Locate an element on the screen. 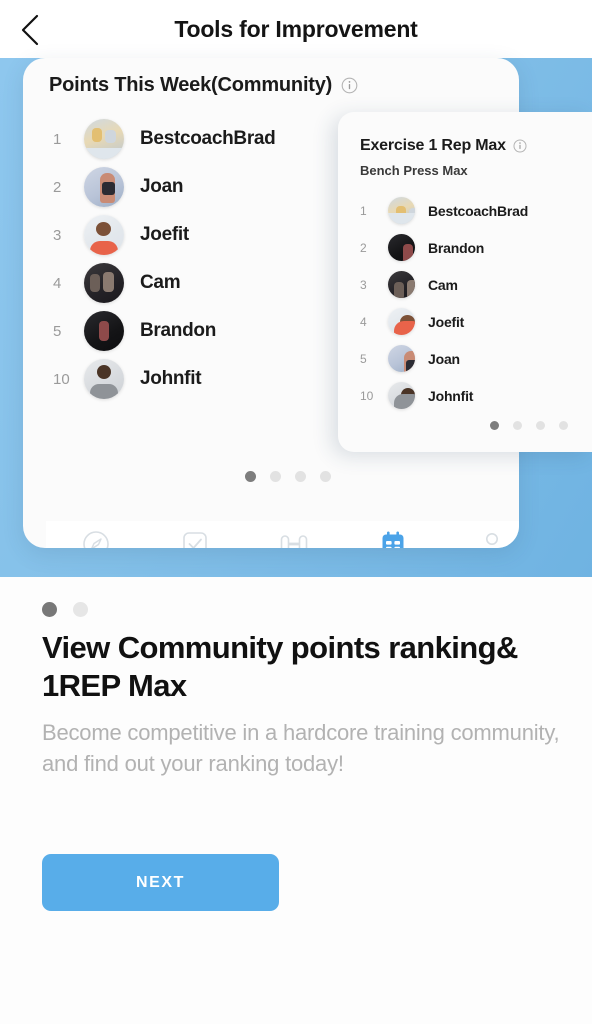 This screenshot has height=1024, width=592. chevron-left-icon is located at coordinates (30, 30).